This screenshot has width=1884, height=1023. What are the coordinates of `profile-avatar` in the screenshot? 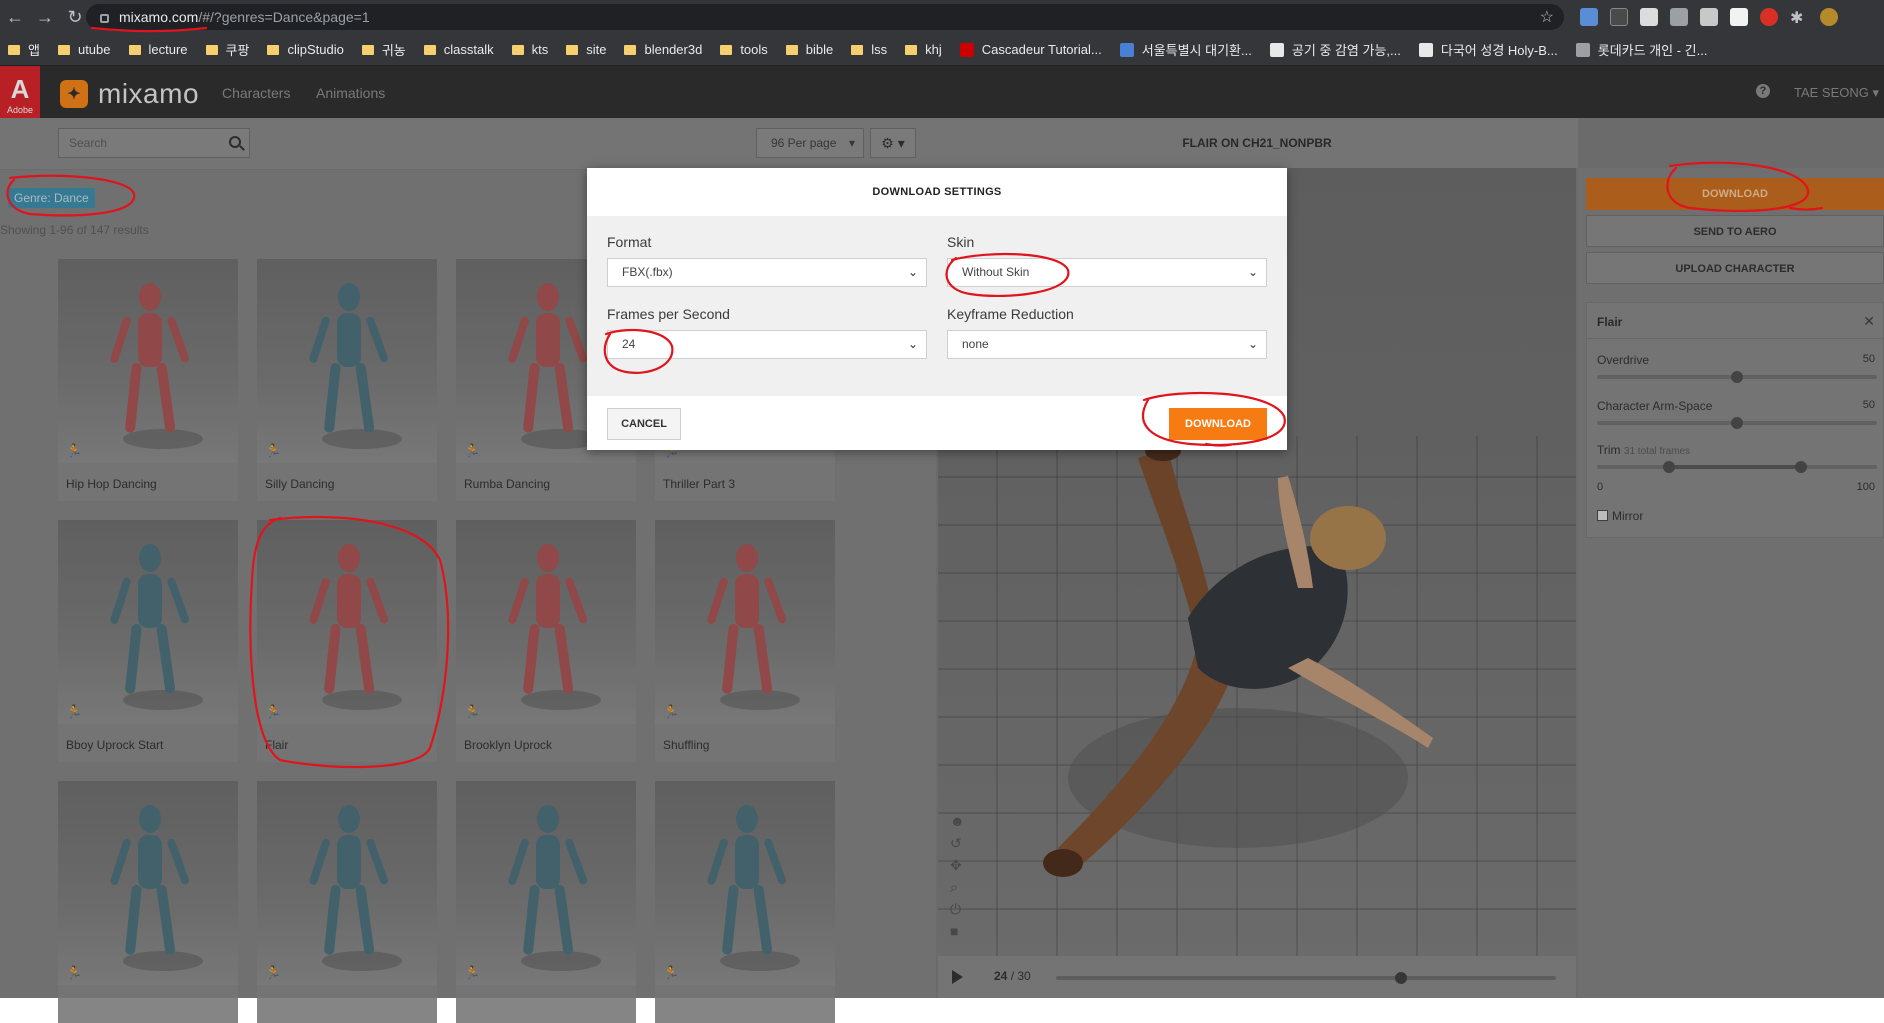 It's located at (1829, 17).